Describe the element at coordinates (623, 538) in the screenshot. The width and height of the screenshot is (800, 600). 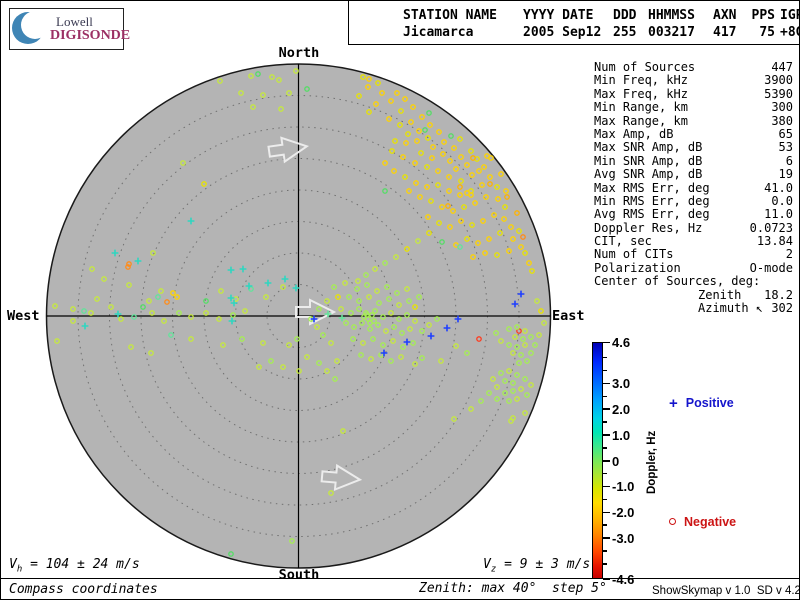
I see `colorbar-tick-label: -3.0` at that location.